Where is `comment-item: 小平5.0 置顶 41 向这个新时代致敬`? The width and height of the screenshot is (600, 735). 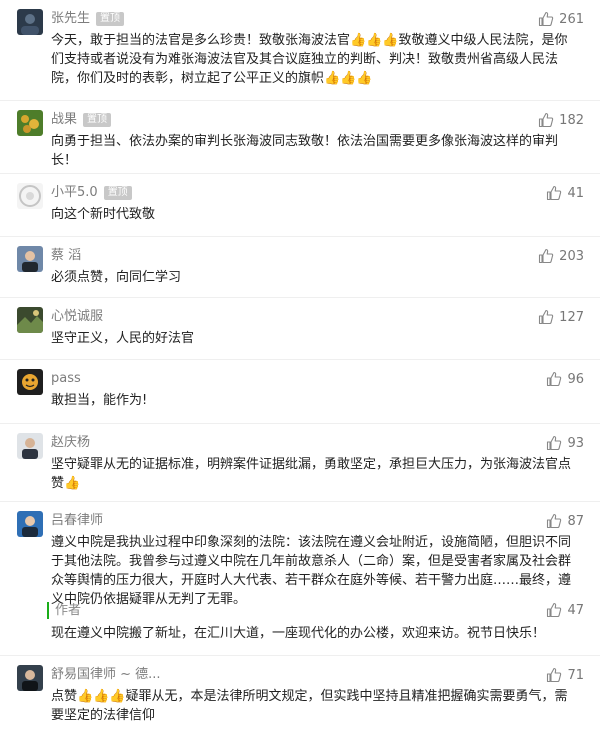
comment-item: 小平5.0 置顶 41 向这个新时代致敬 is located at coordinates (300, 205).